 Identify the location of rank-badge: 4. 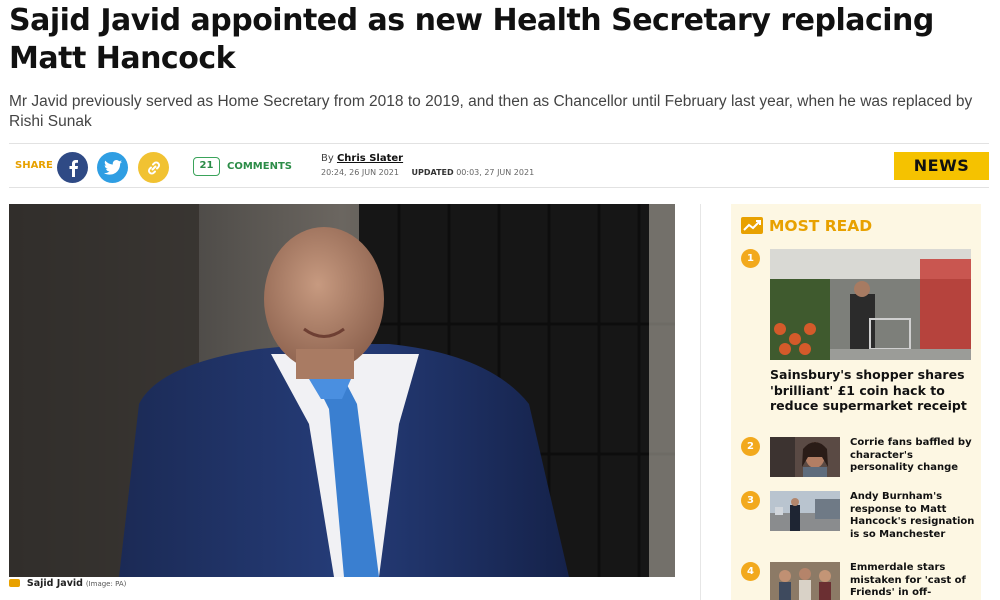
(750, 571).